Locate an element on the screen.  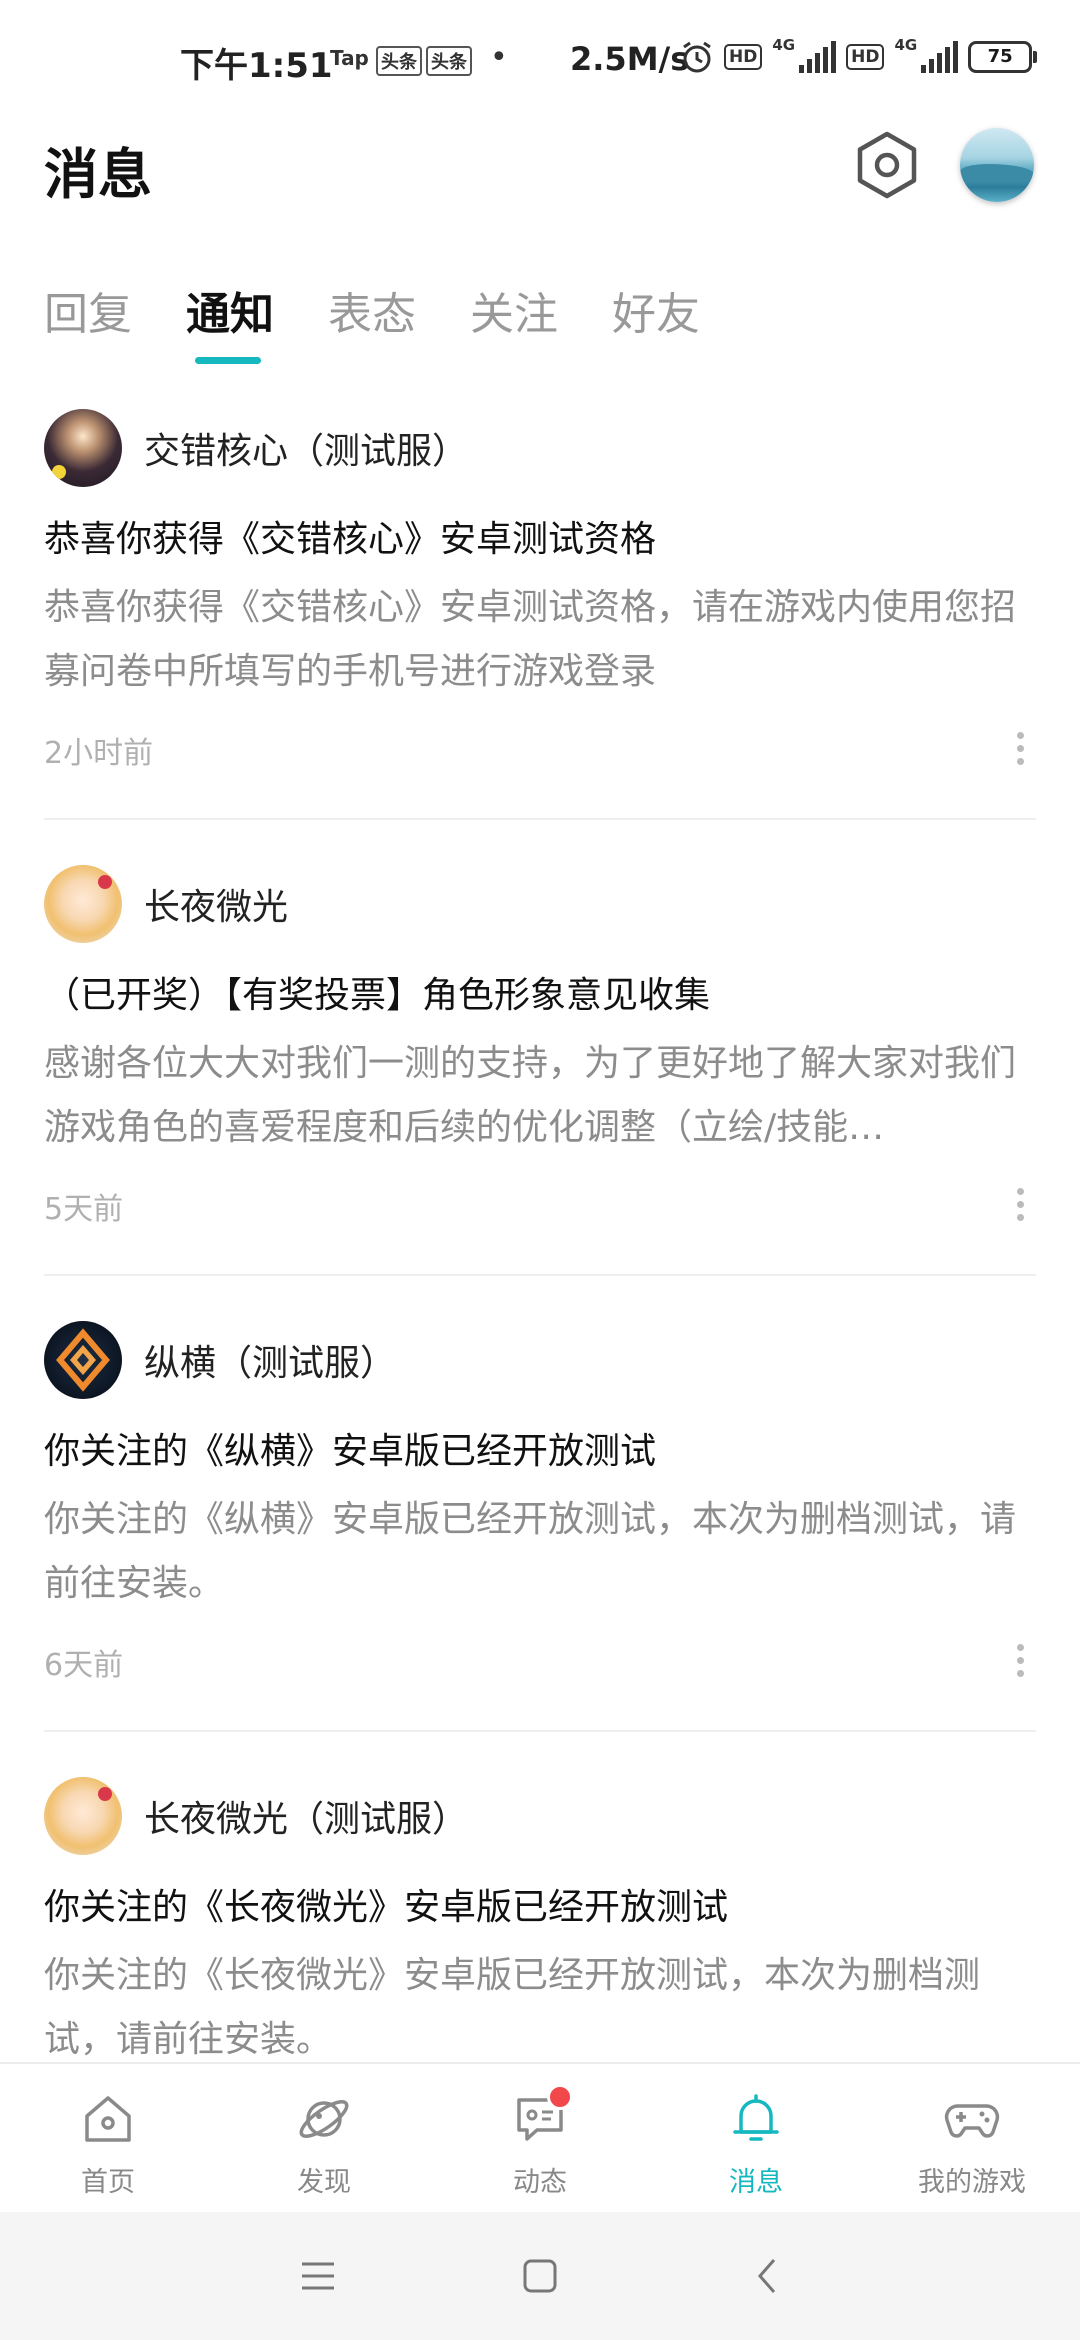
toutiao-app-badge: 头条 is located at coordinates (399, 61).